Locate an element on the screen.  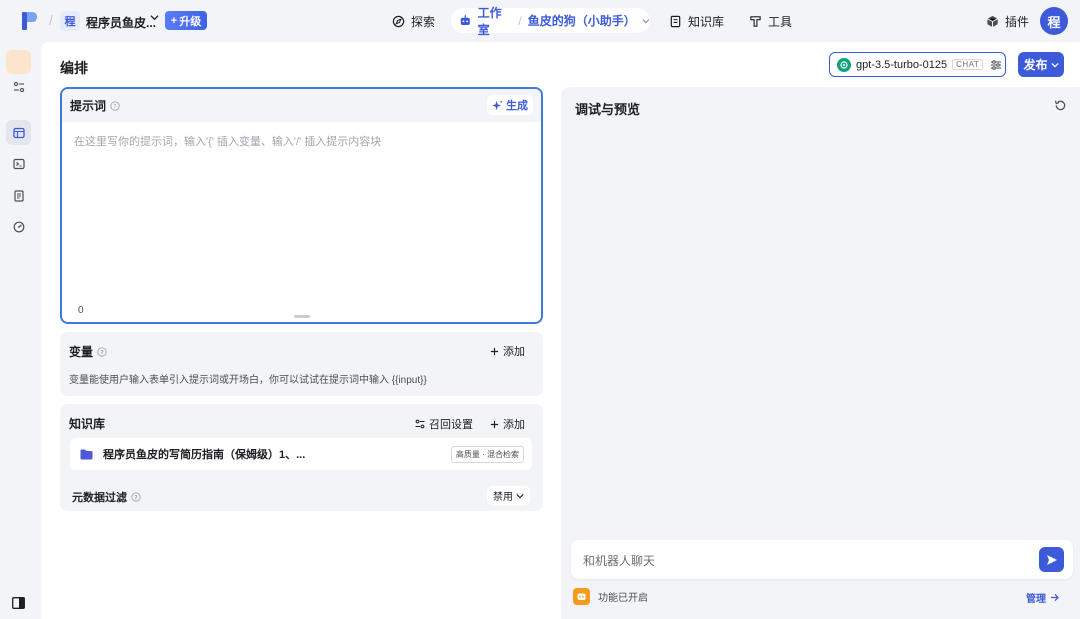
nav-explore: 探索 is located at coordinates (413, 21).